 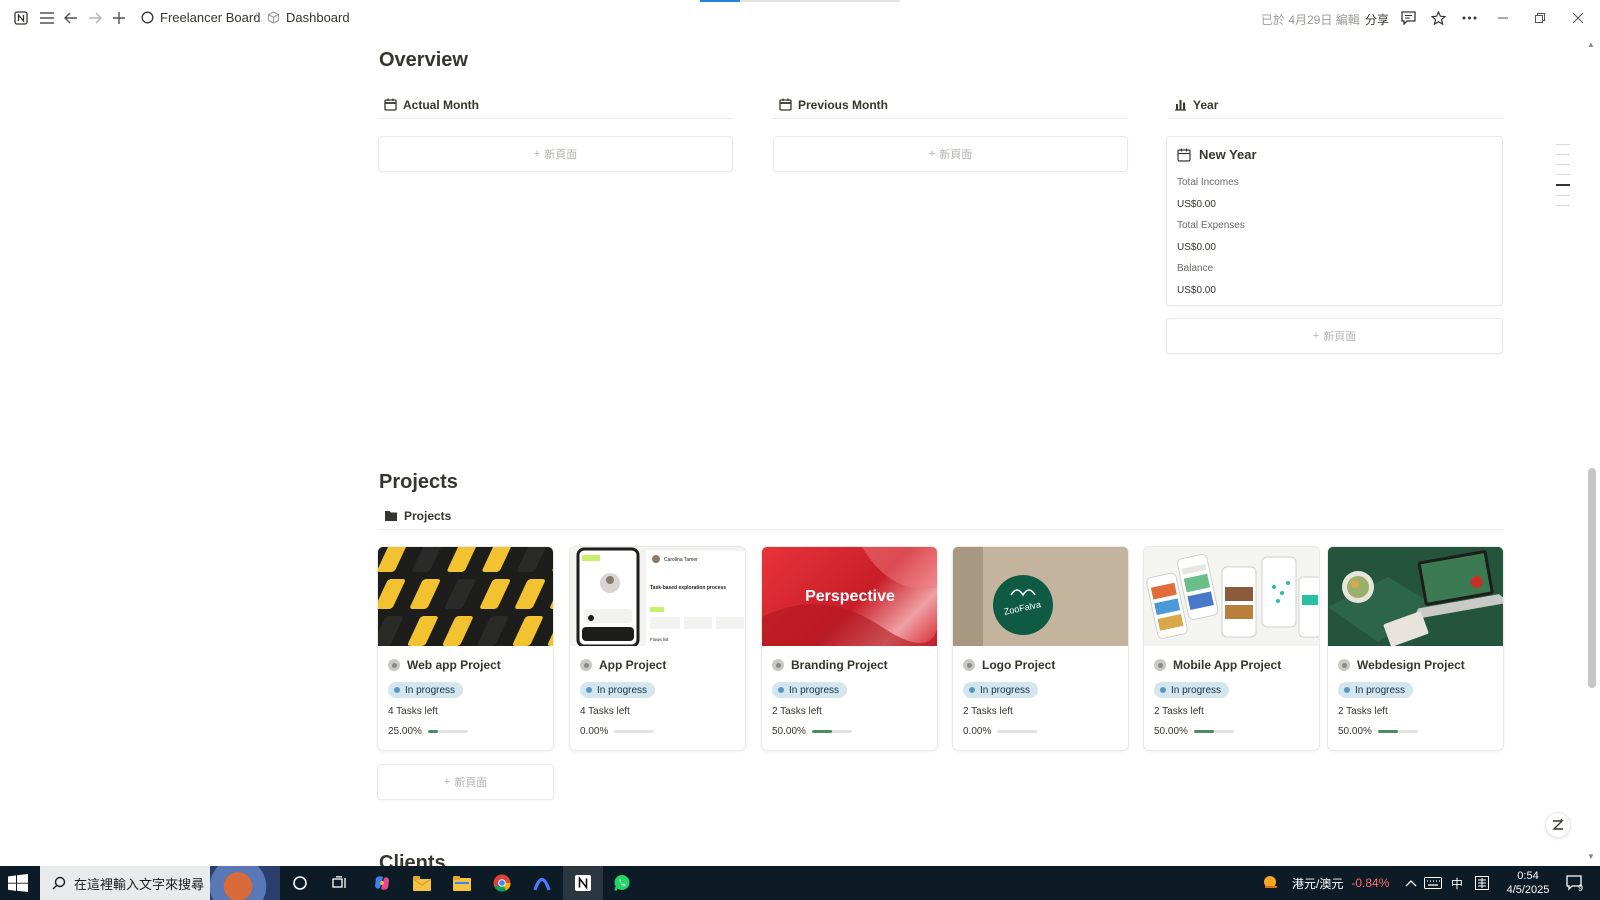 What do you see at coordinates (1208, 182) in the screenshot?
I see `total-incomes-label: Total Incomes` at bounding box center [1208, 182].